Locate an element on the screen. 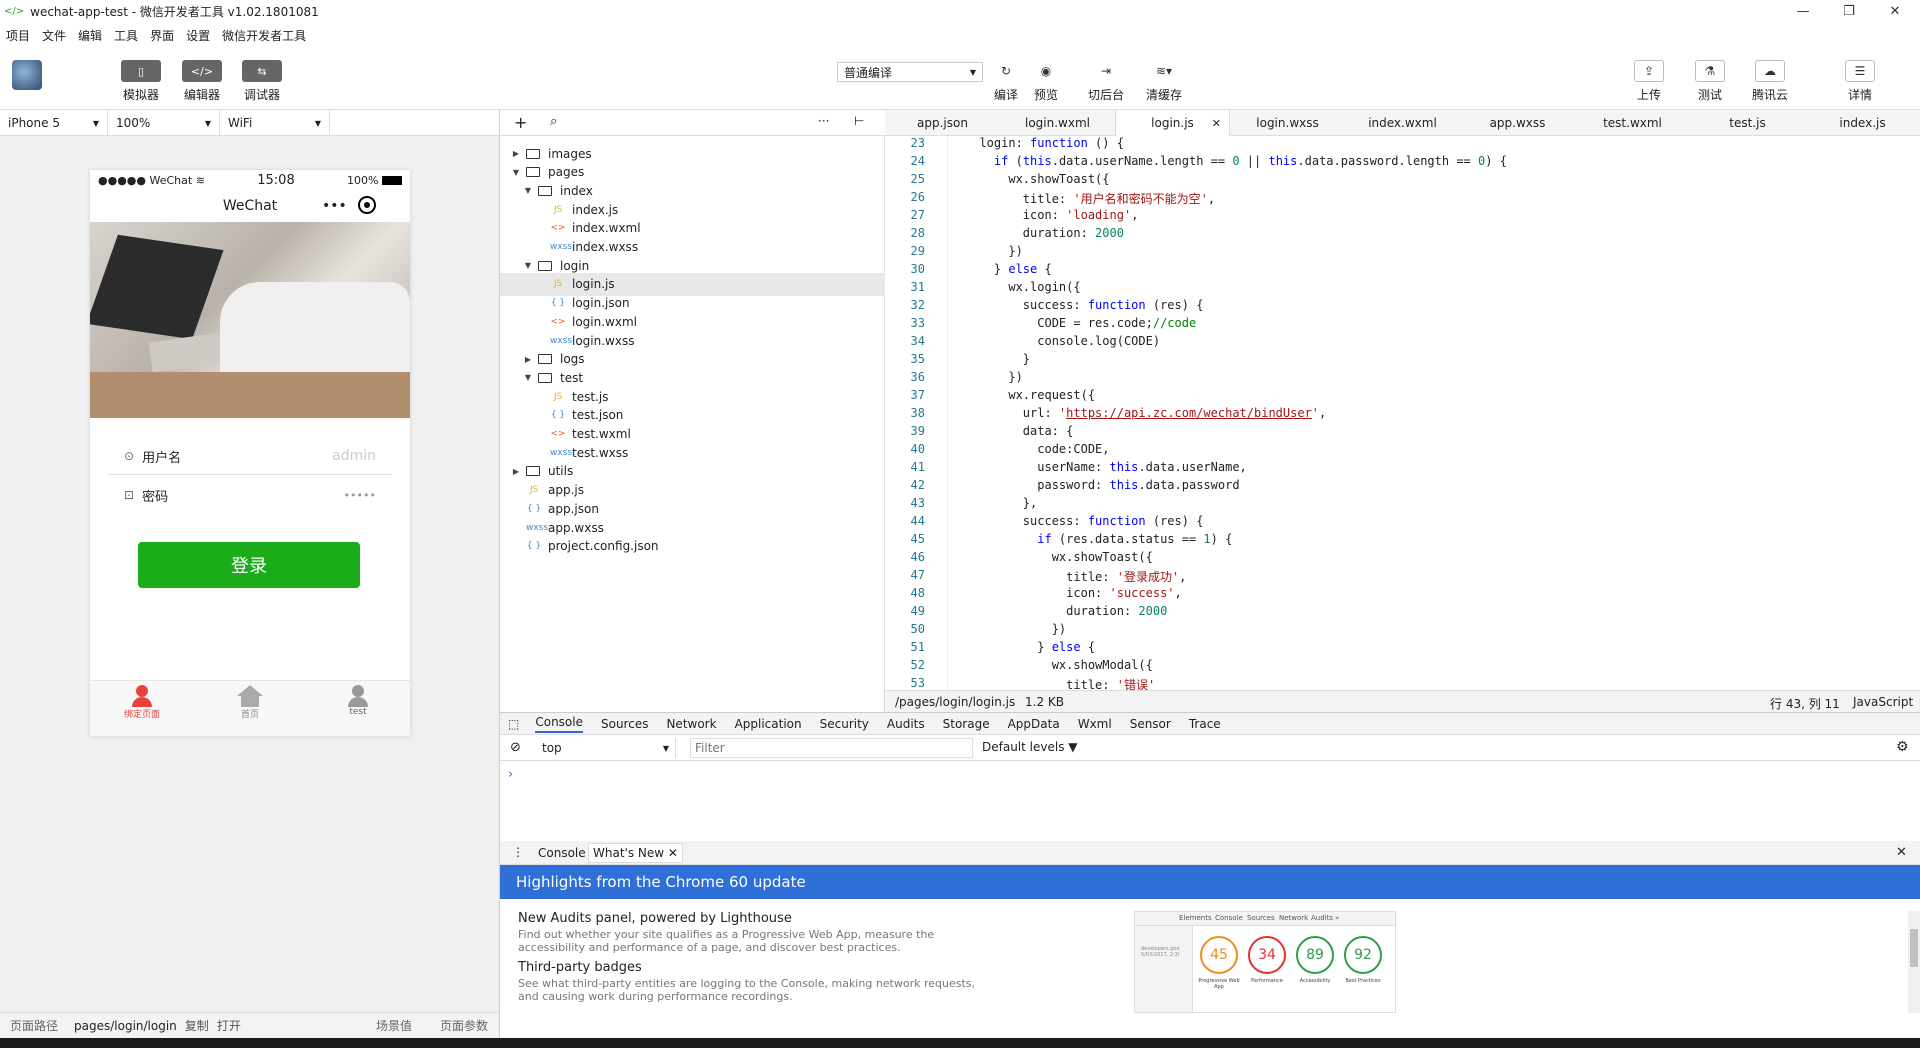 This screenshot has height=1048, width=1920. clear-cache-button: ≋▾ 清缓存 is located at coordinates (1164, 81).